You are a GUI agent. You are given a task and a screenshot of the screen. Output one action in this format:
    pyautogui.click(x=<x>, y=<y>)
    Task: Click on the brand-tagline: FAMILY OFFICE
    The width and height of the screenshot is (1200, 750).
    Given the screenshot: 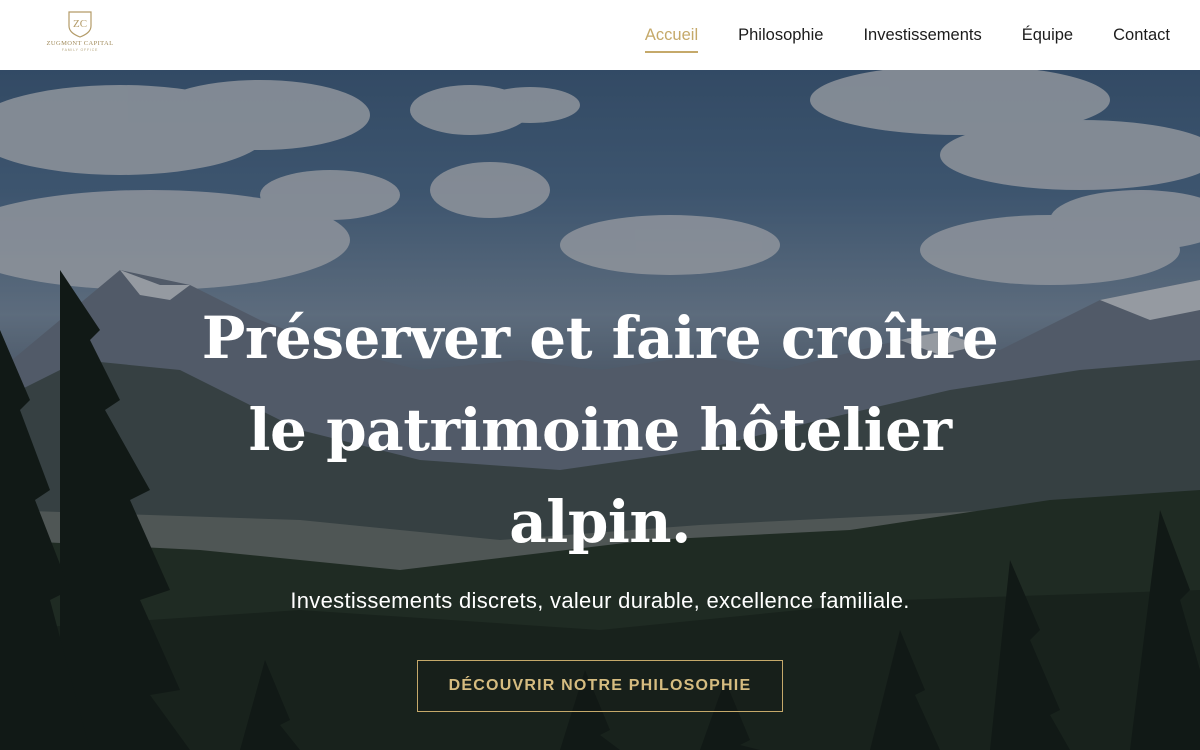 What is the action you would take?
    pyautogui.click(x=80, y=50)
    